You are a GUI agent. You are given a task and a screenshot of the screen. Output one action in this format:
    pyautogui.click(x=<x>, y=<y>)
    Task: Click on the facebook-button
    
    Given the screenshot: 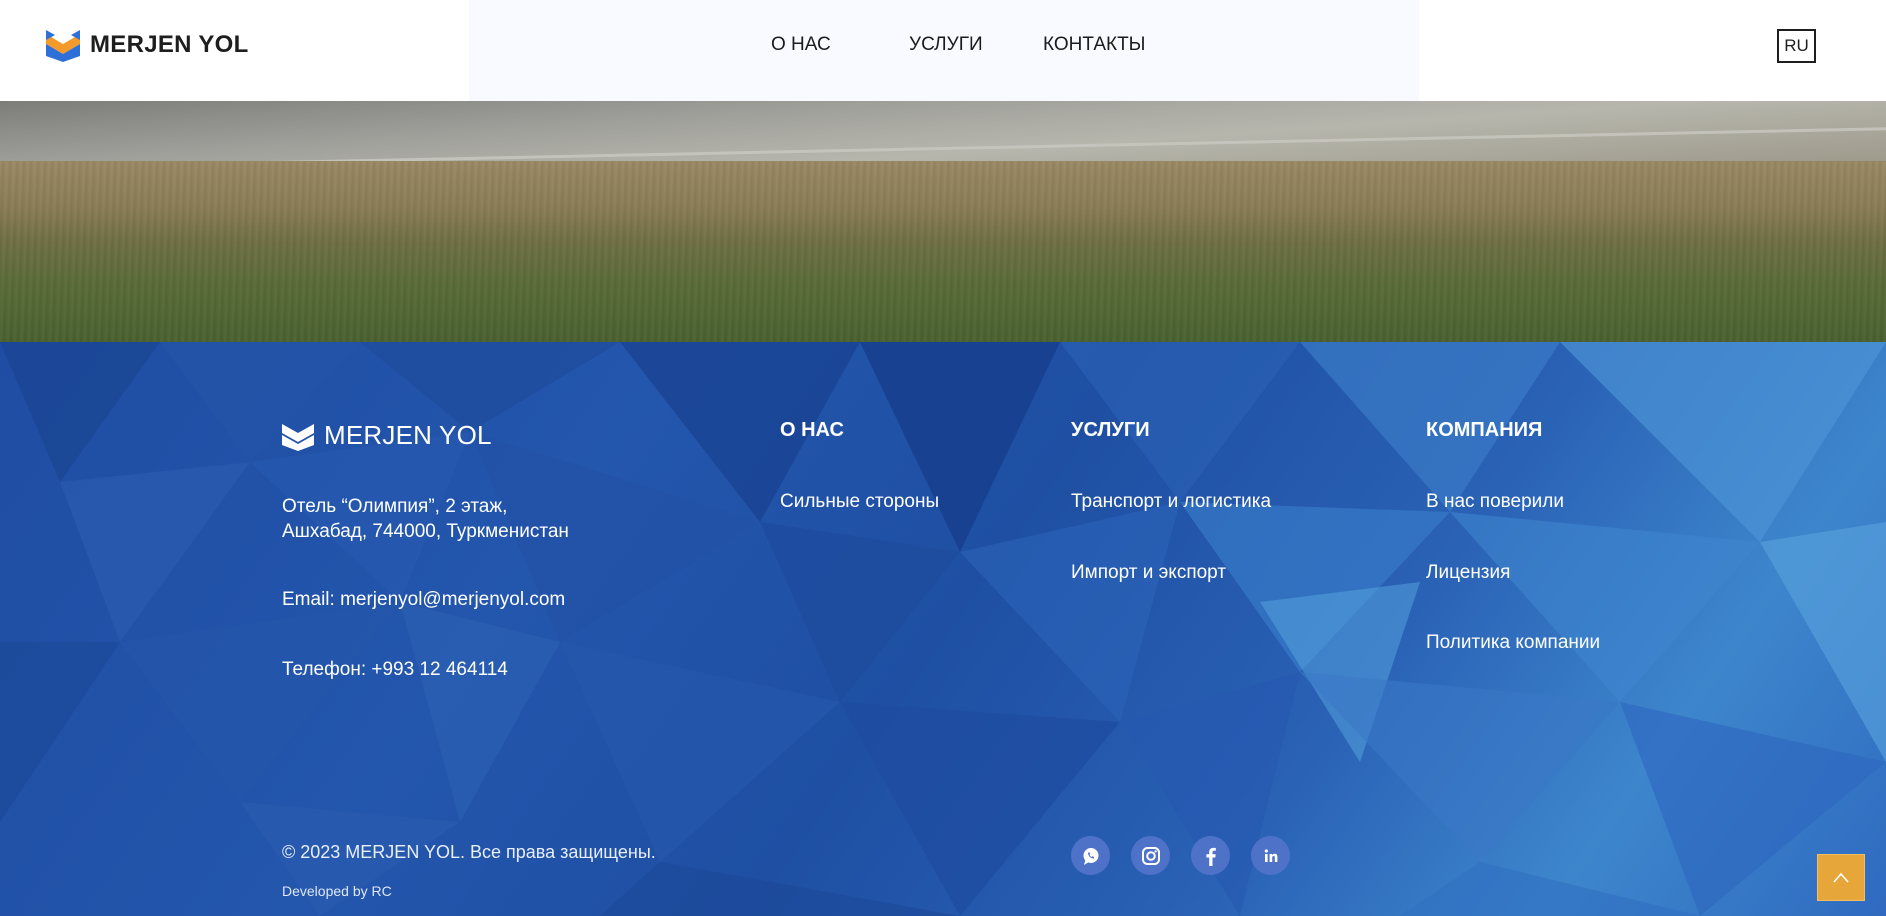 What is the action you would take?
    pyautogui.click(x=1210, y=855)
    